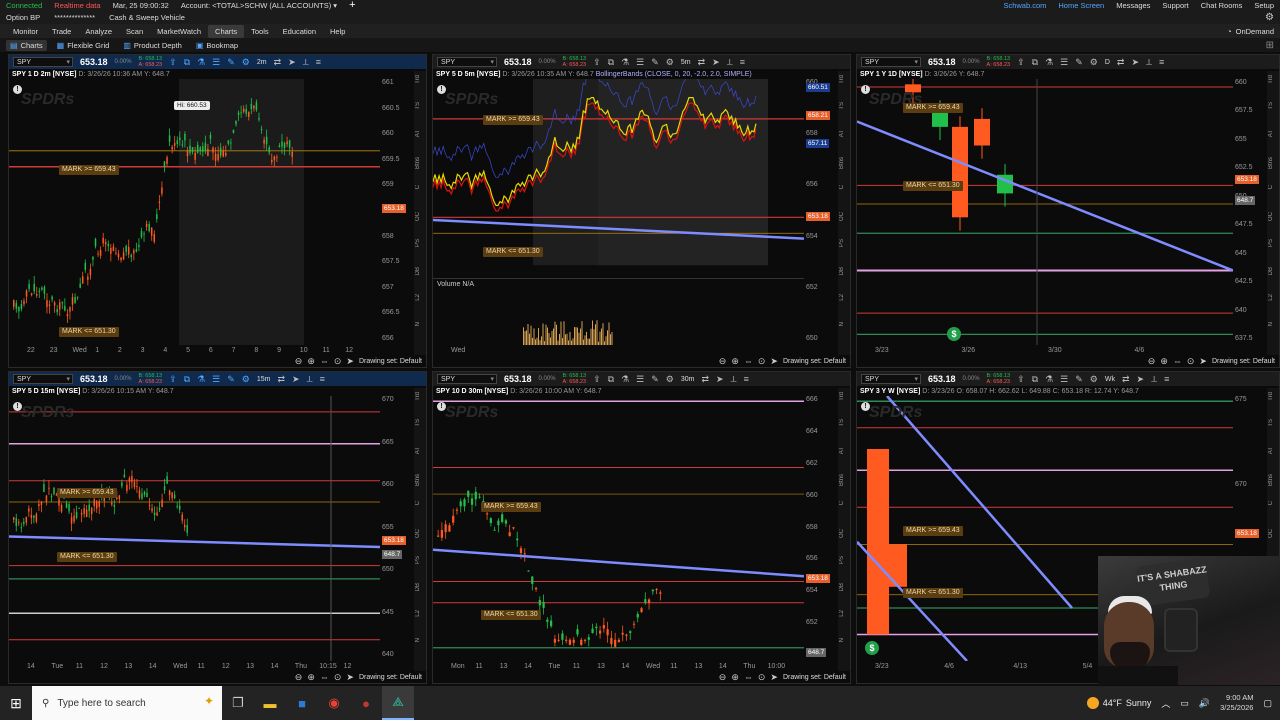 The image size is (1280, 720). What do you see at coordinates (25, 31) in the screenshot?
I see `menu-monitor: Monitor` at bounding box center [25, 31].